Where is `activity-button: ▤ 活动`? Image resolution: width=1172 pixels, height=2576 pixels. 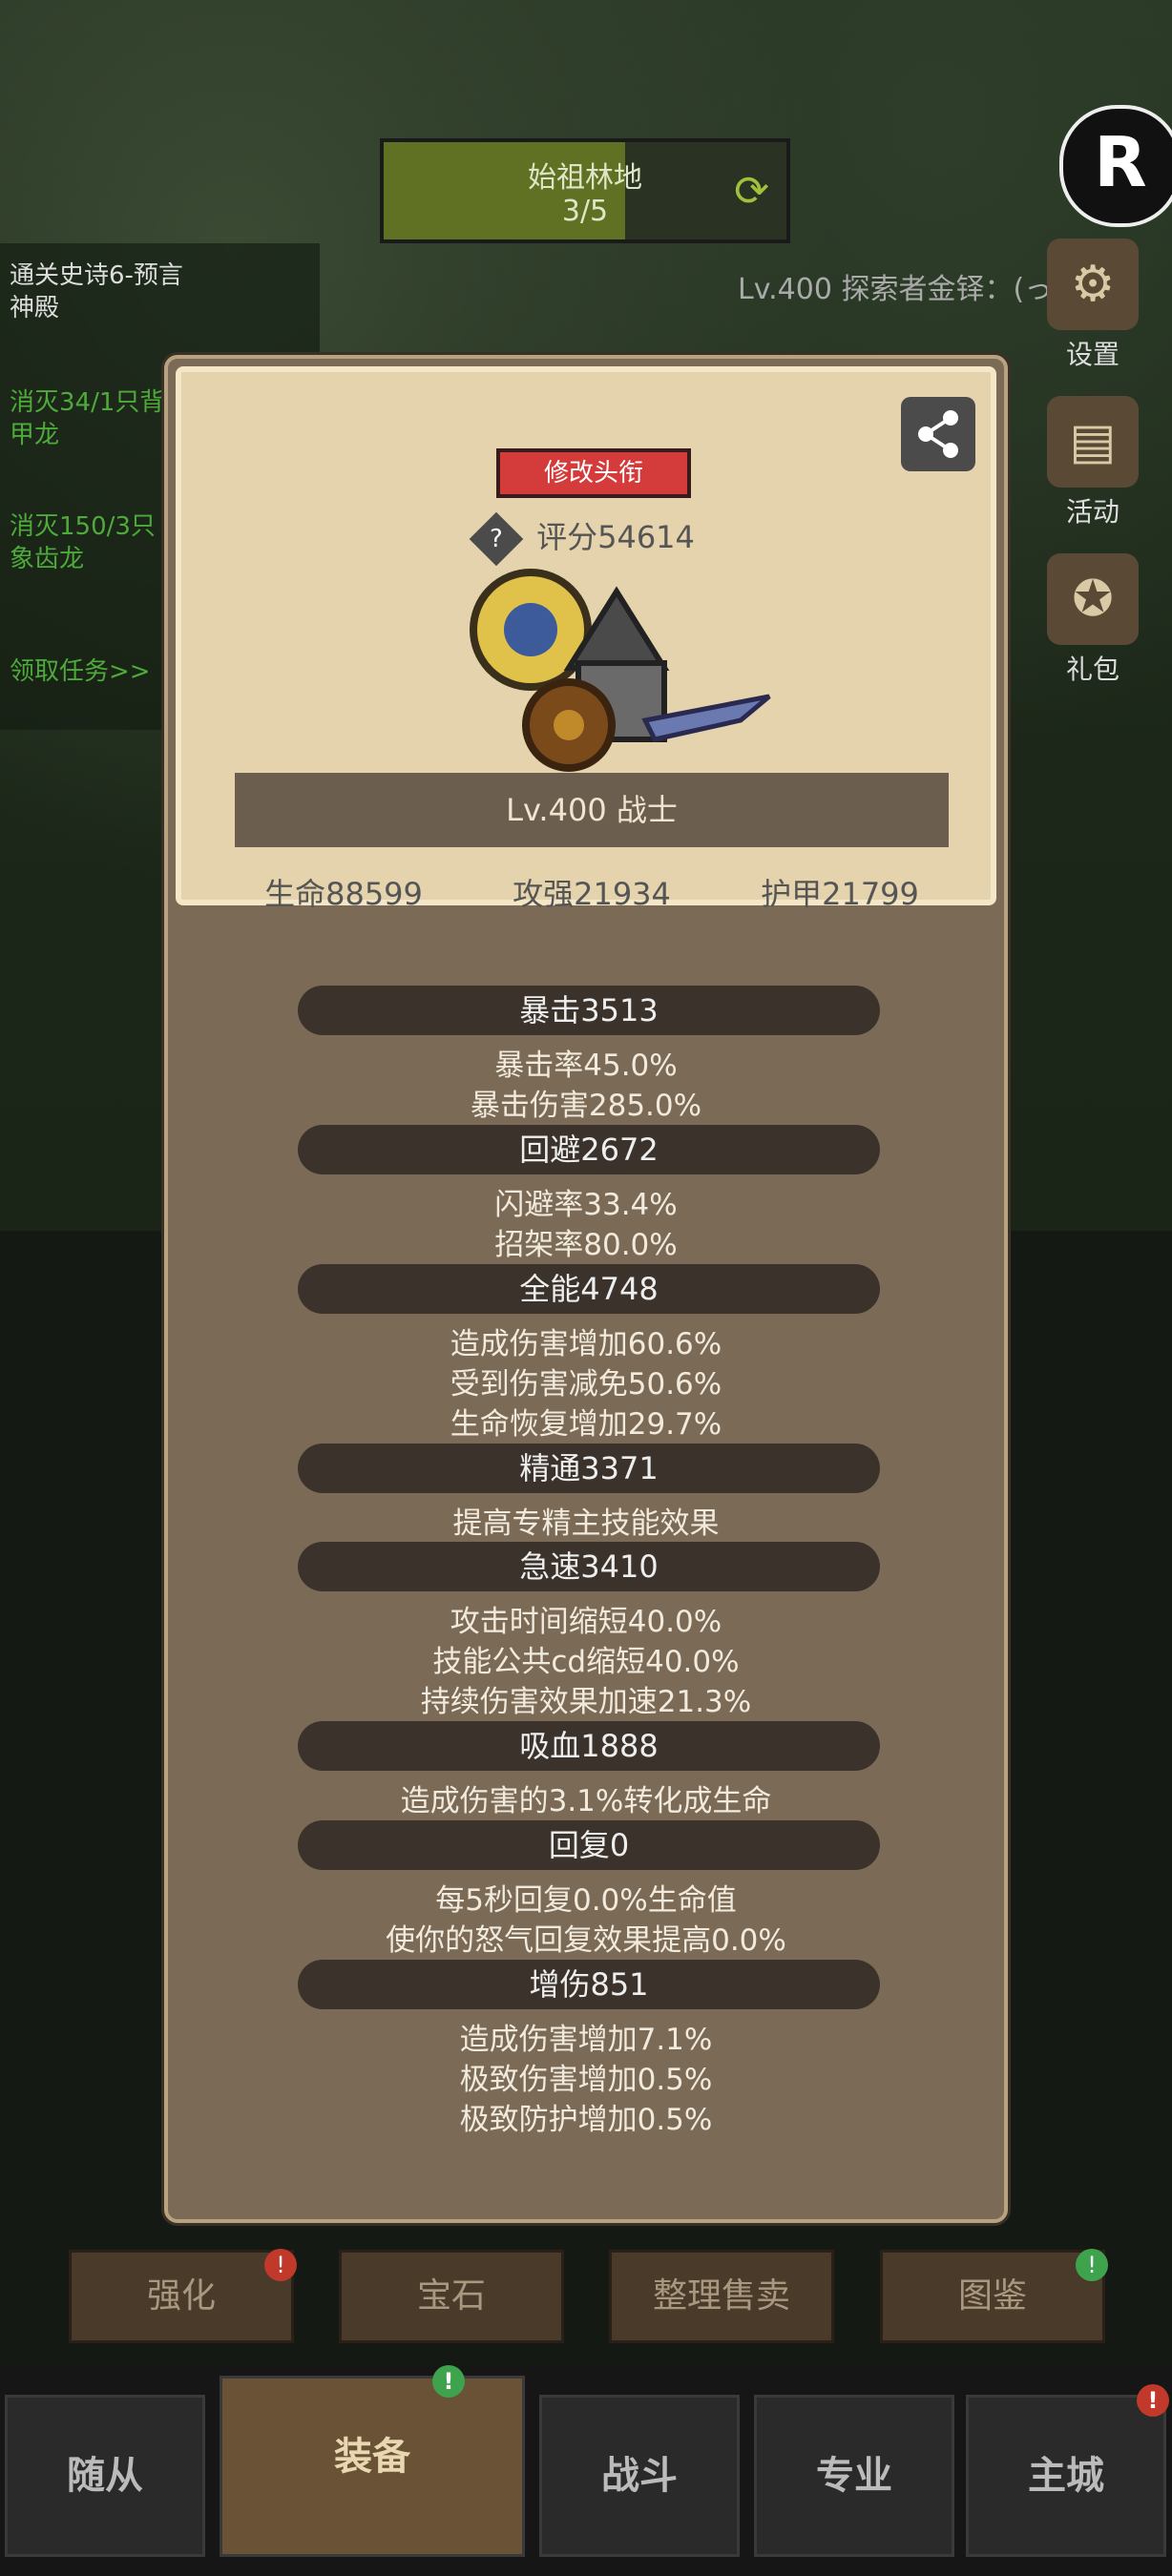 activity-button: ▤ 活动 is located at coordinates (1093, 463).